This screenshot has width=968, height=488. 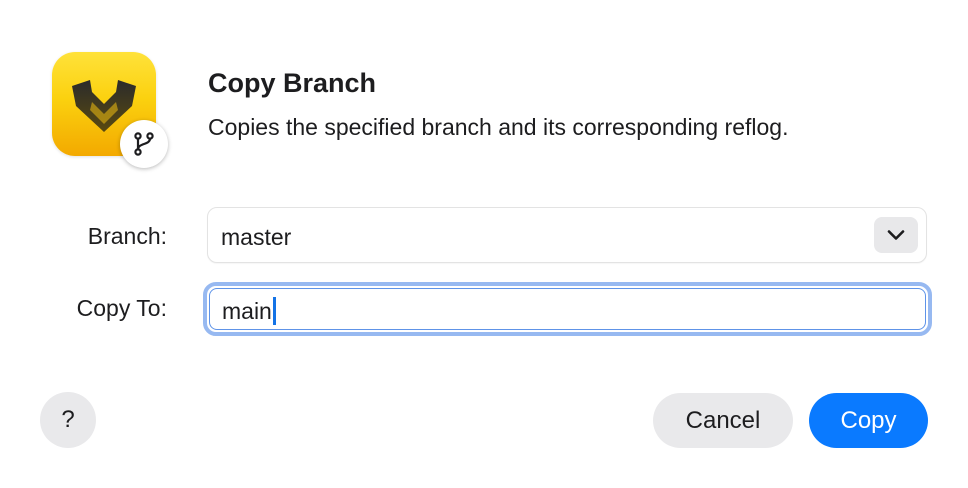 I want to click on branch-badge, so click(x=144, y=144).